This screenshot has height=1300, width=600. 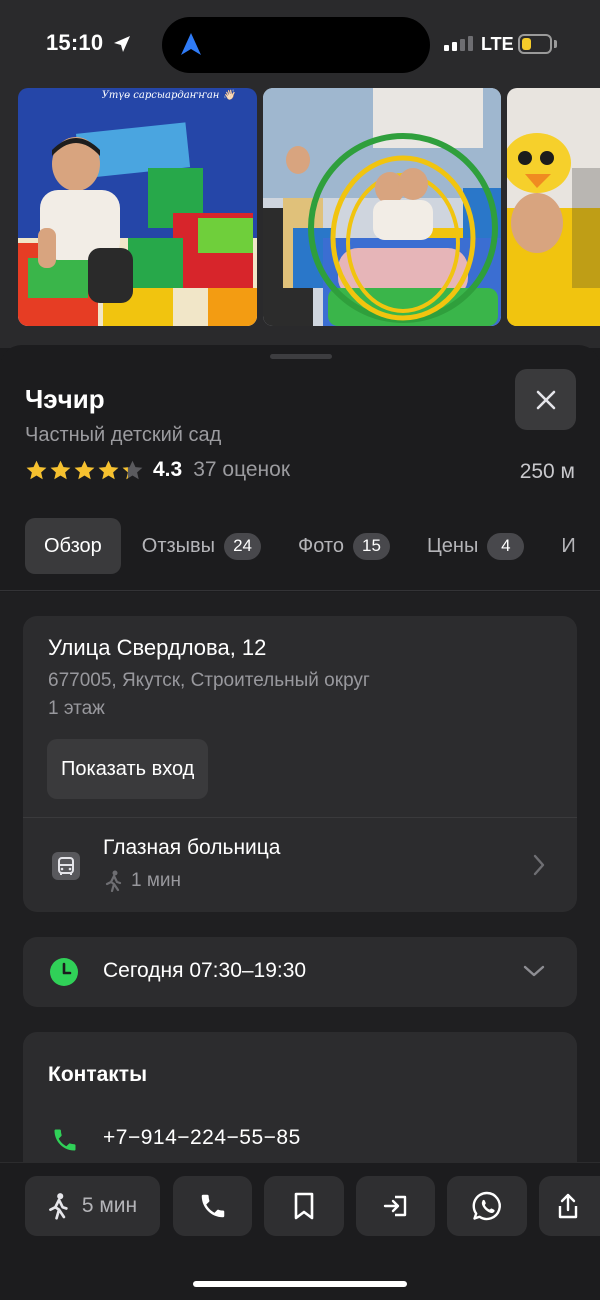 I want to click on walk-route-button: 5 мин, so click(x=92, y=1206).